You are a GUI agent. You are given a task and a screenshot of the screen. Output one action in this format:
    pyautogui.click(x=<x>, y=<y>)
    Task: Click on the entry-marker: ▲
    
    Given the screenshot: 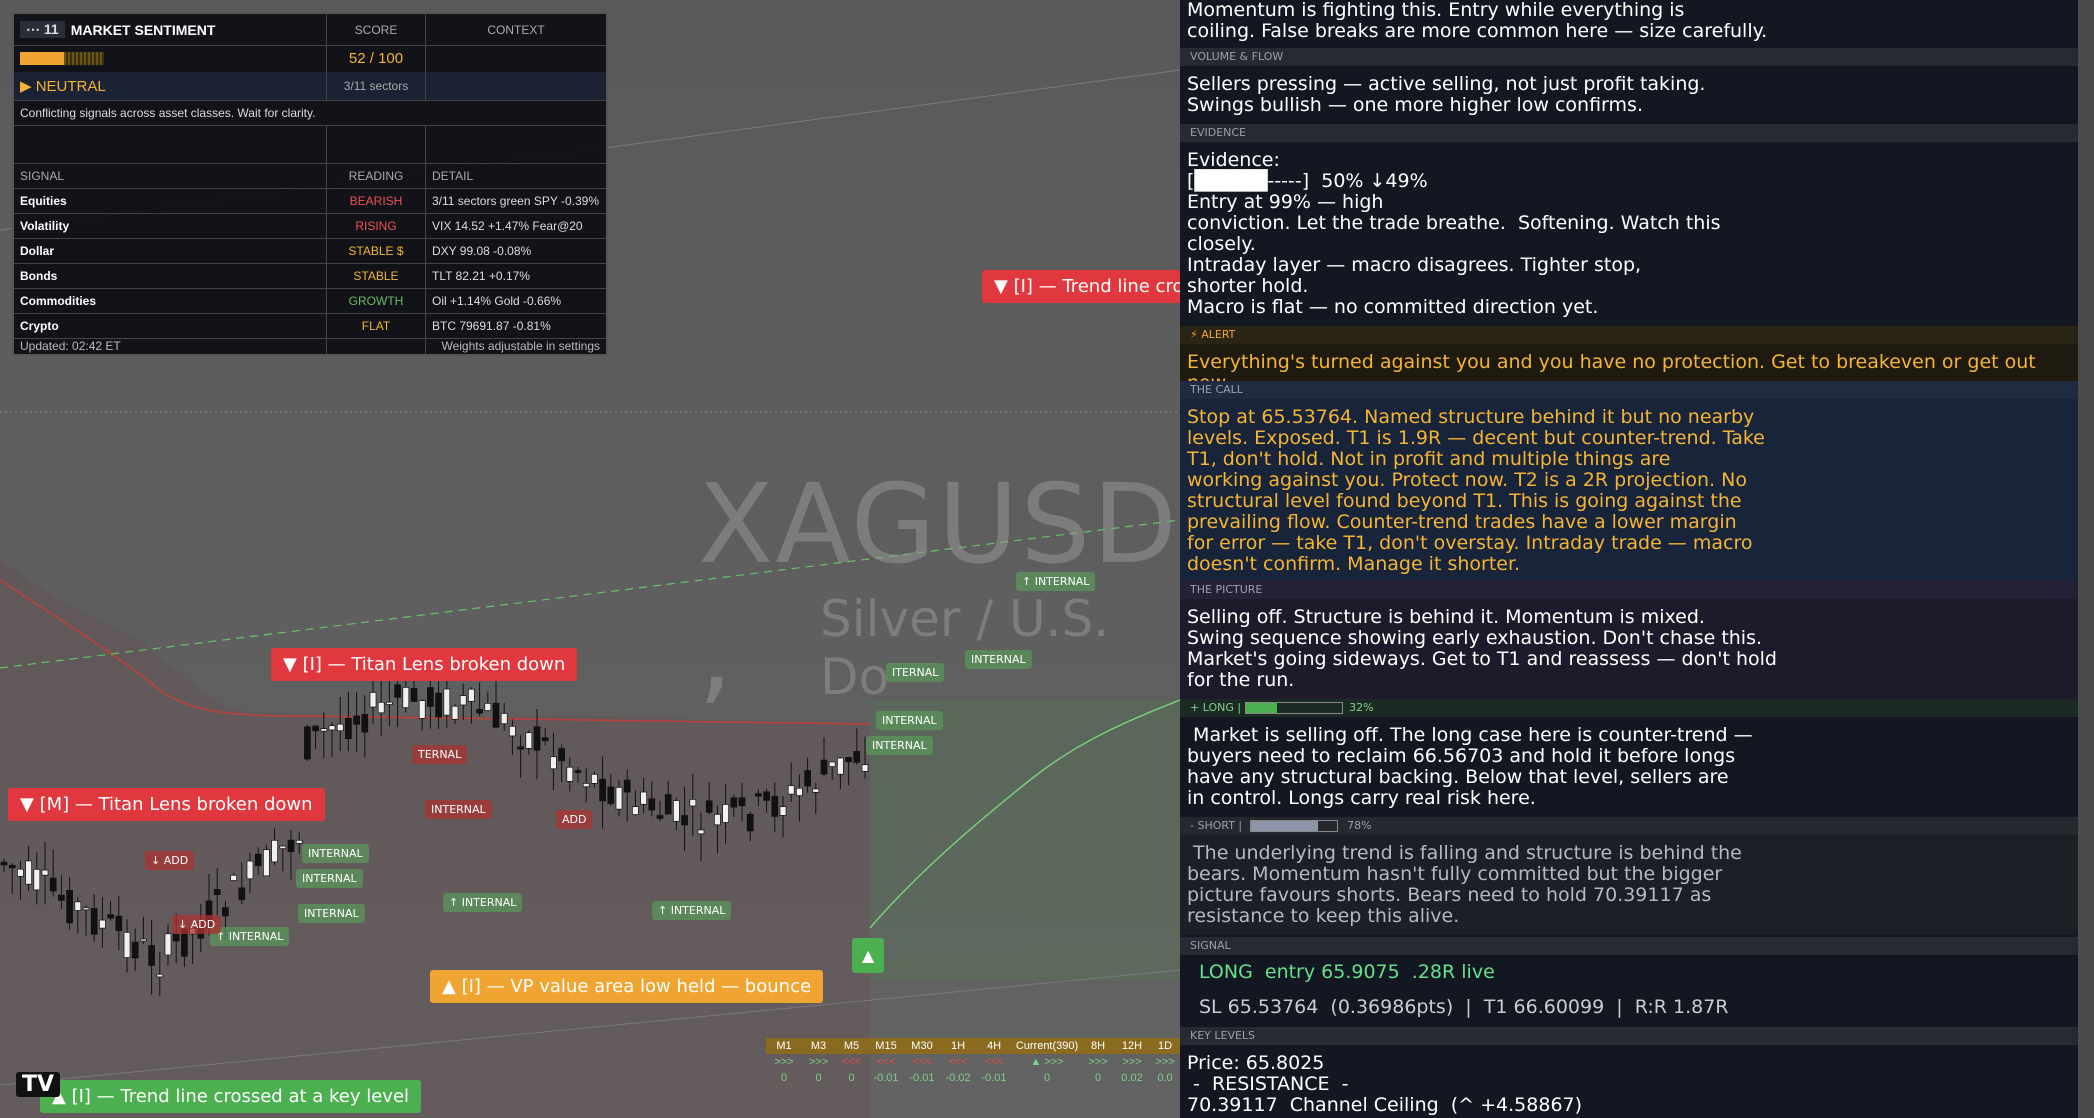 What is the action you would take?
    pyautogui.click(x=868, y=955)
    